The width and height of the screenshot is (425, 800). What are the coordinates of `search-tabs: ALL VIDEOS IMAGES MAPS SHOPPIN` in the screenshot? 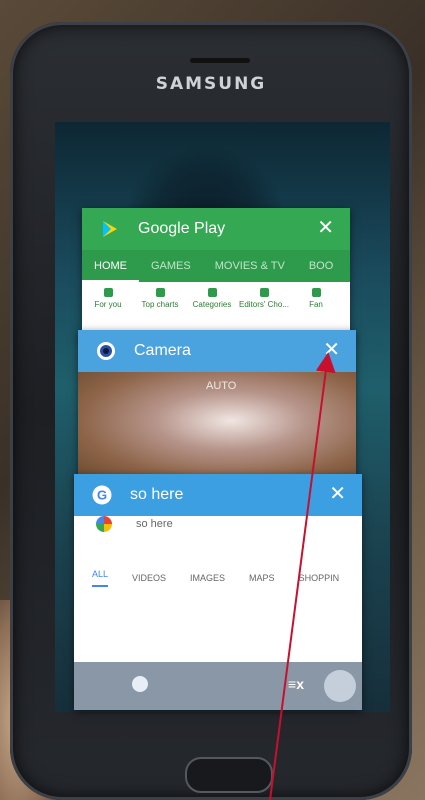 It's located at (218, 578).